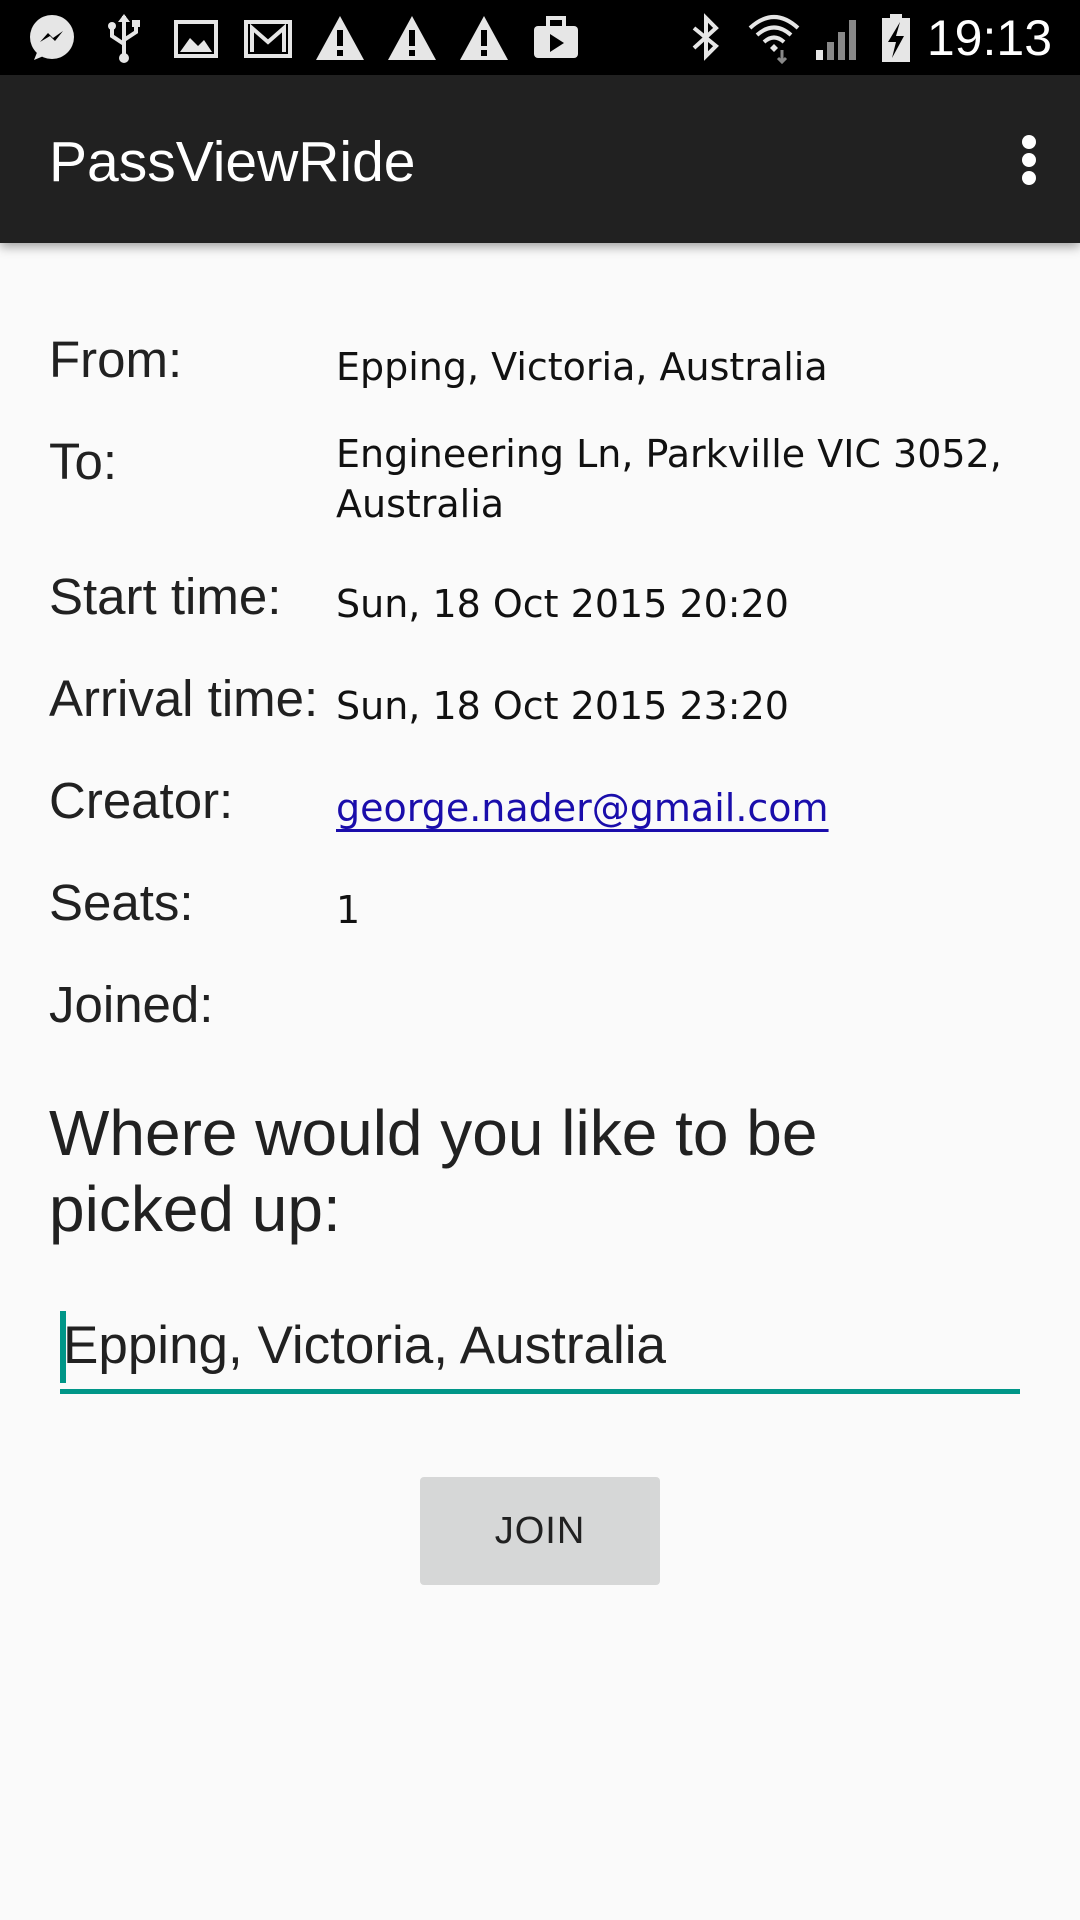 The height and width of the screenshot is (1920, 1080). Describe the element at coordinates (836, 40) in the screenshot. I see `signal-icon` at that location.